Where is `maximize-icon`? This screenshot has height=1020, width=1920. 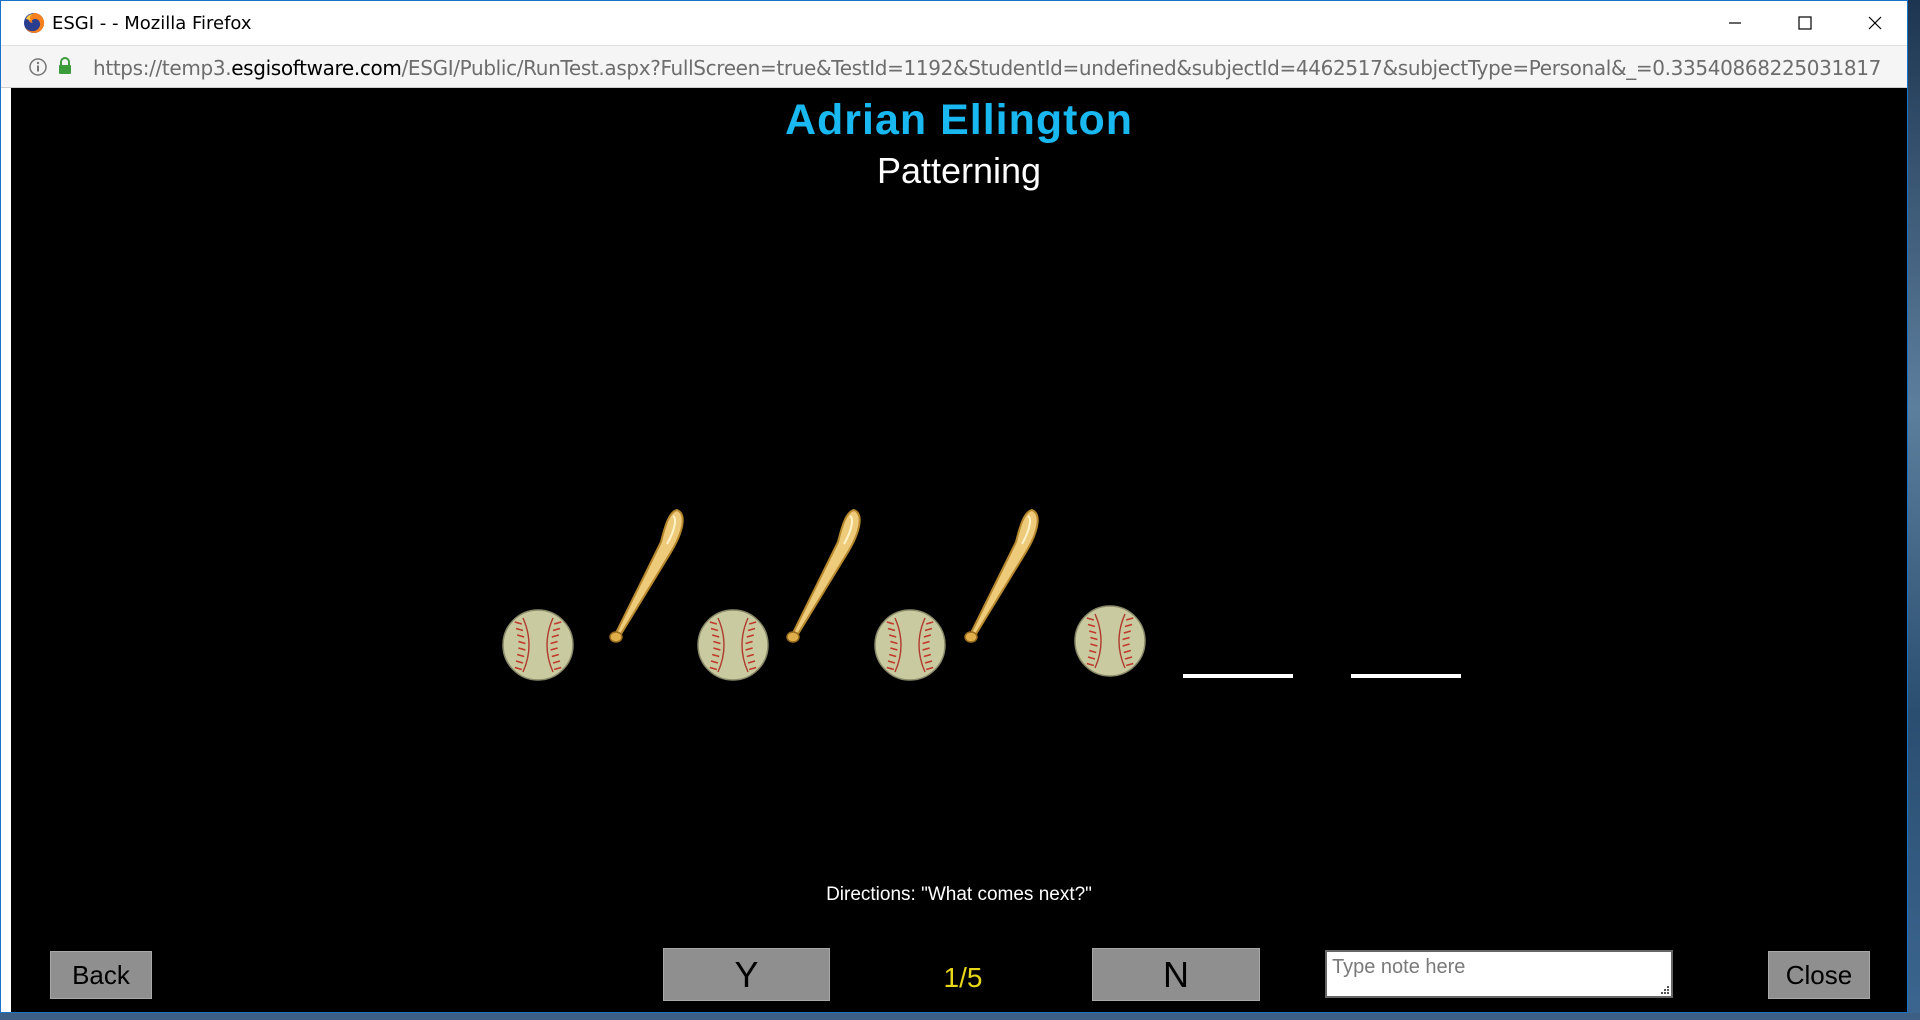 maximize-icon is located at coordinates (1805, 23).